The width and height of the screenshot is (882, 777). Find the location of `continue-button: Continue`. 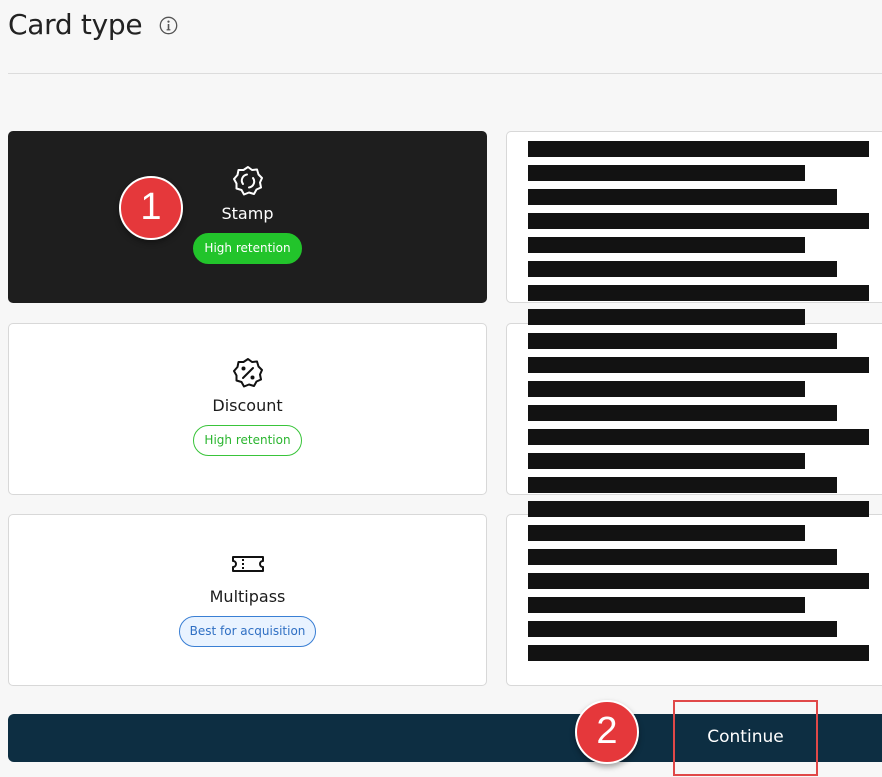

continue-button: Continue is located at coordinates (745, 738).